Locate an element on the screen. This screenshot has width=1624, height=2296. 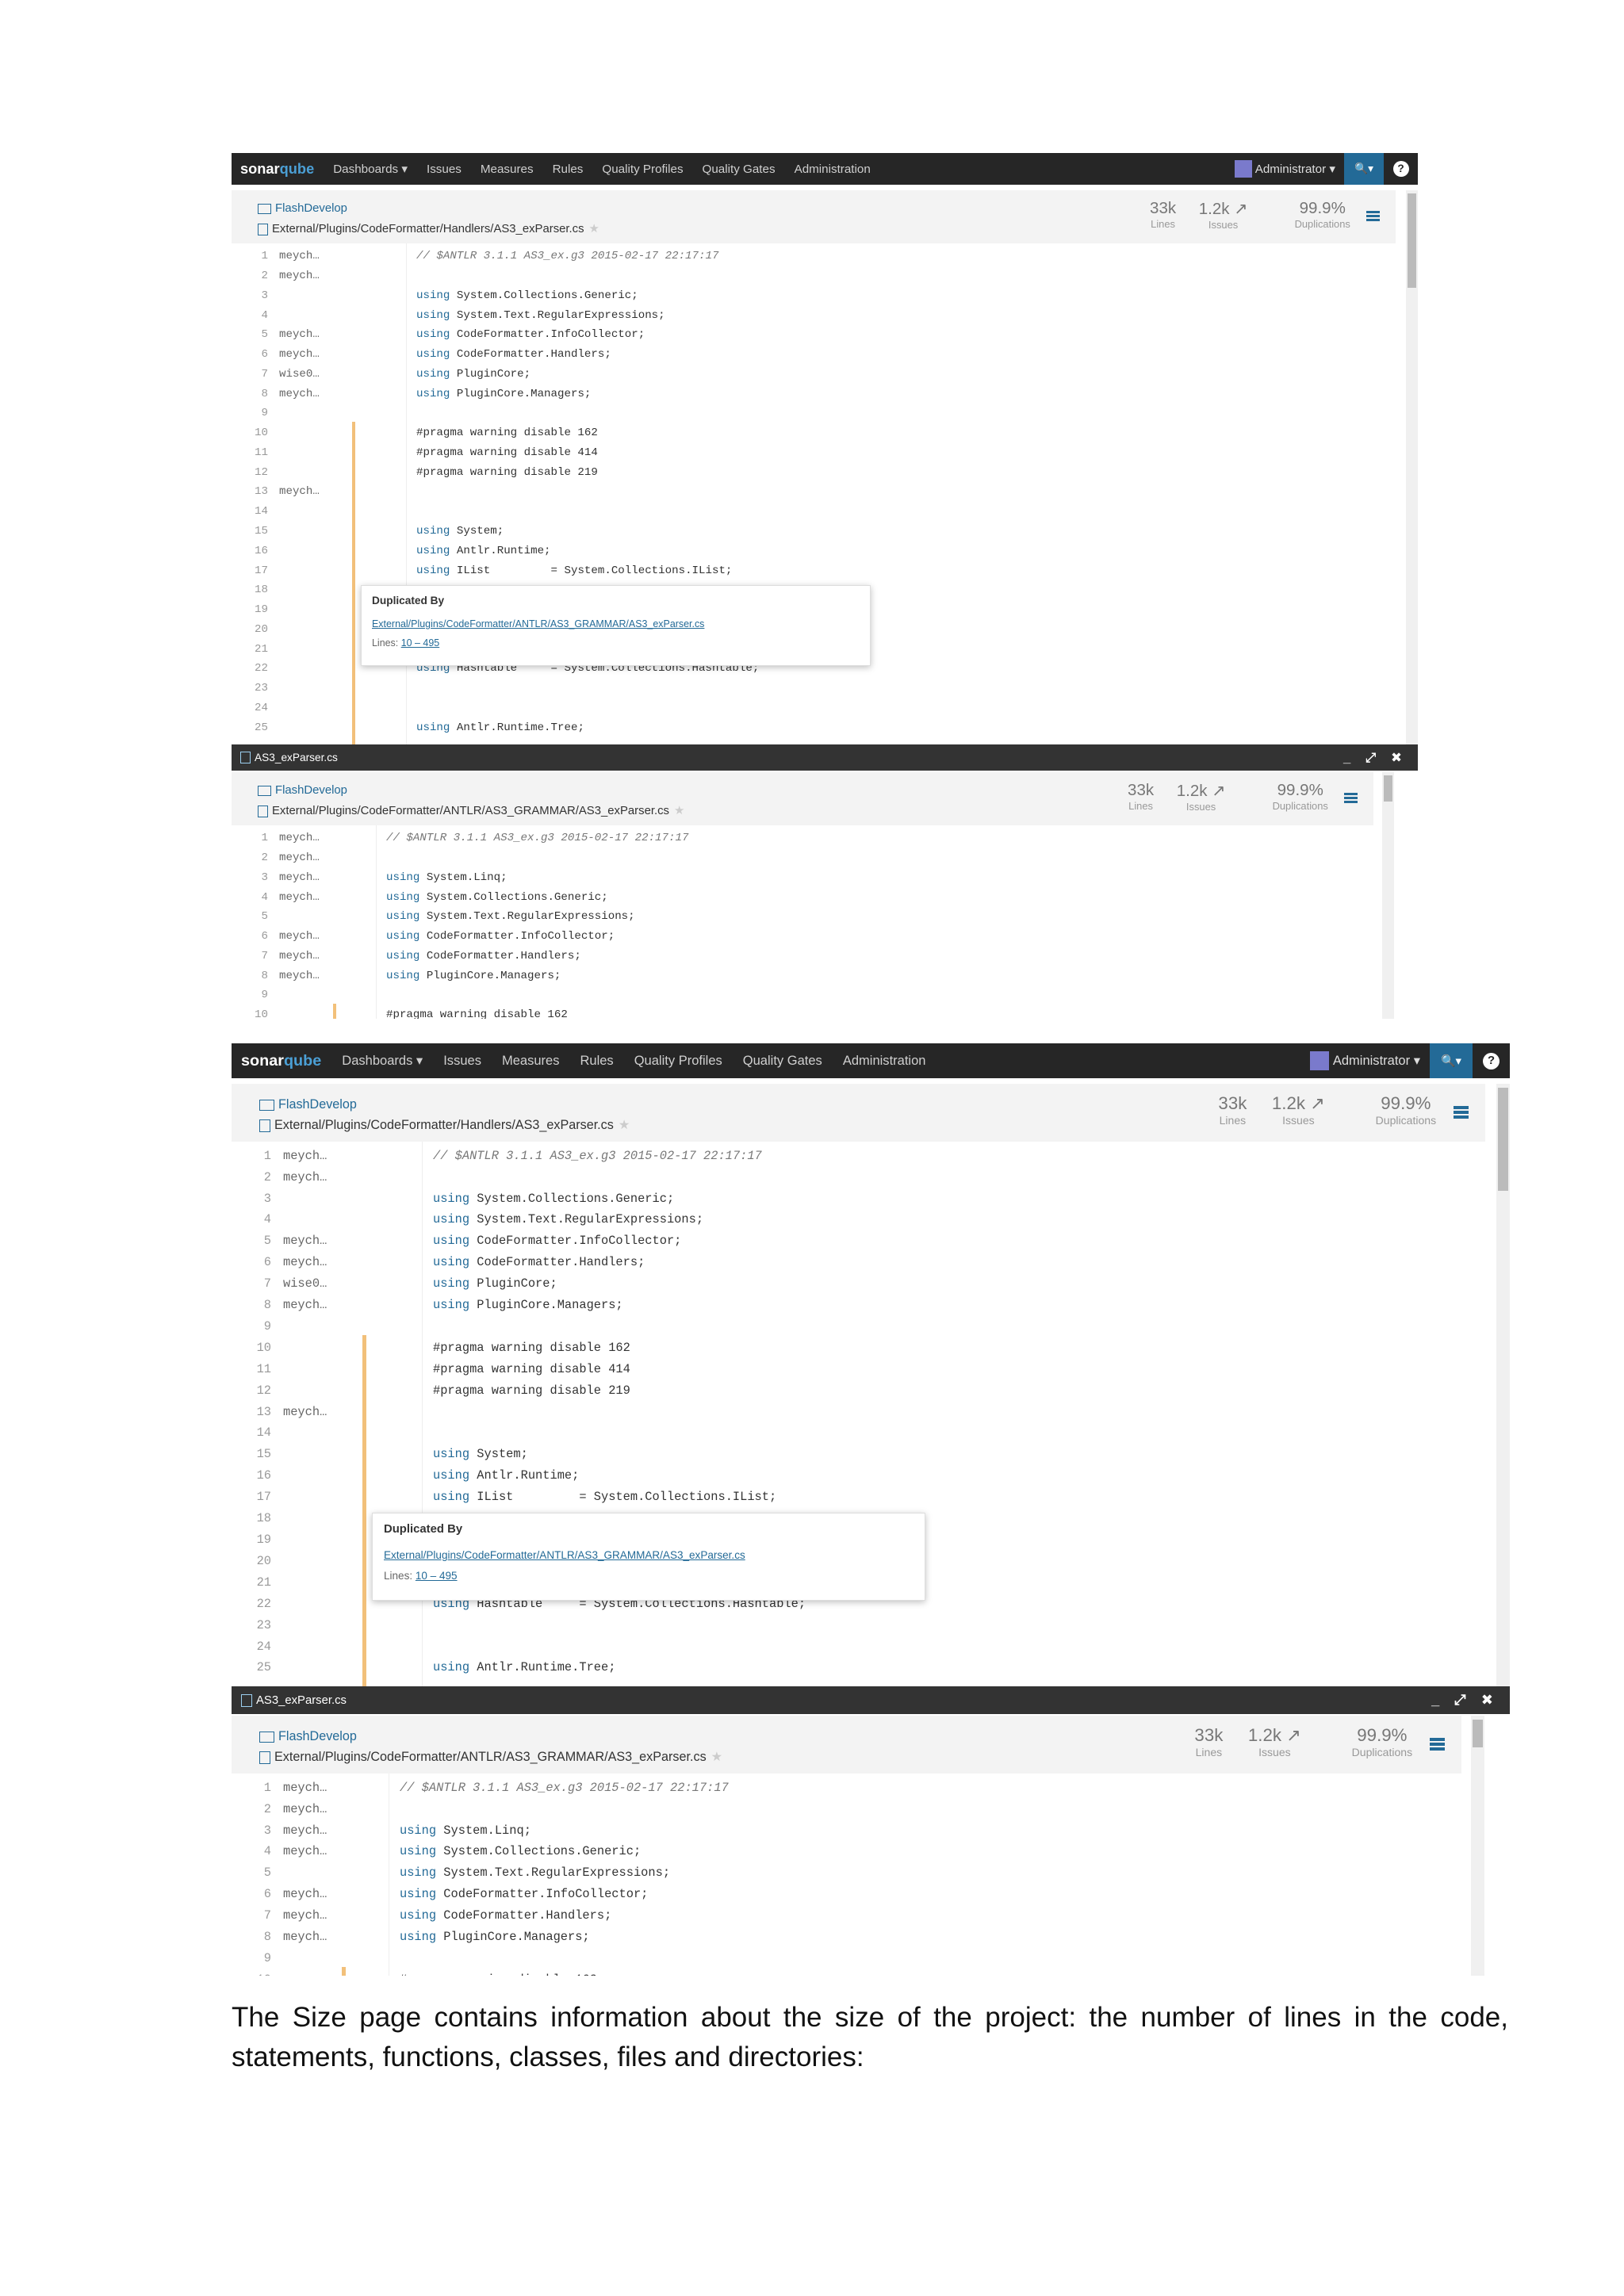
nav-item-administration: Administration is located at coordinates (884, 1061).